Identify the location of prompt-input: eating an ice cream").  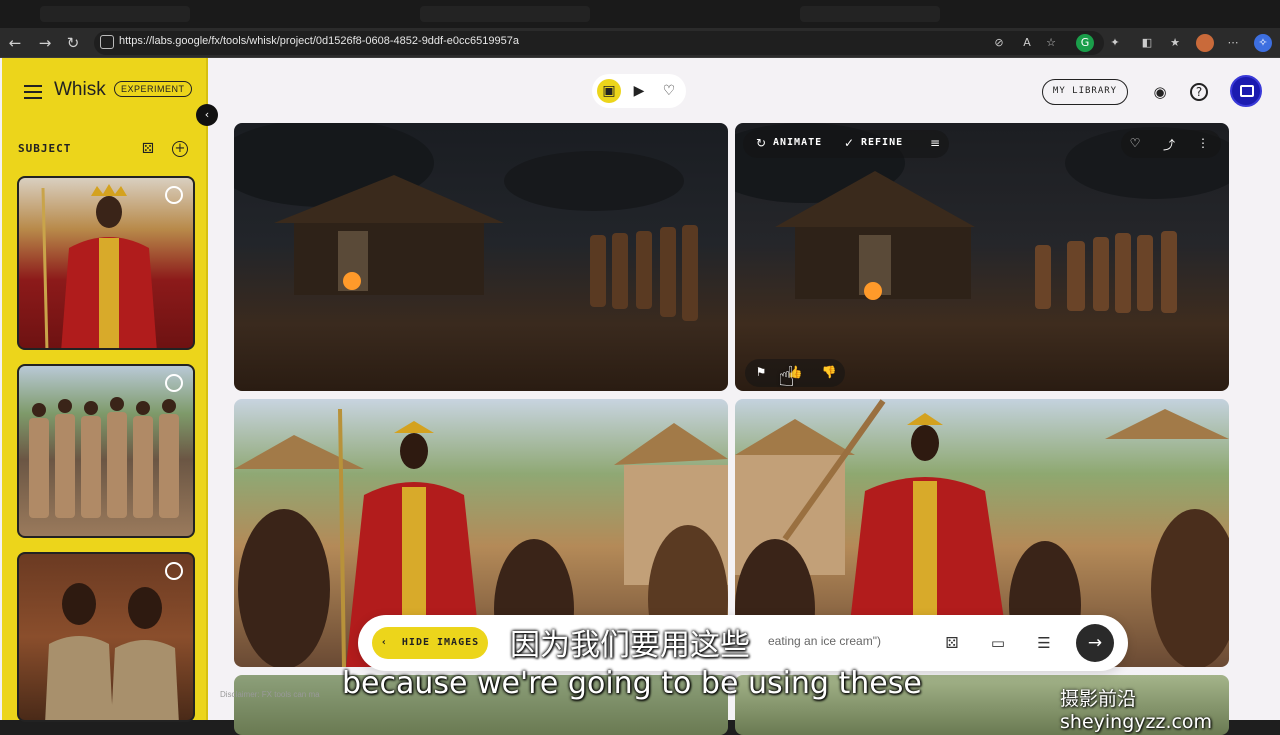
(824, 641).